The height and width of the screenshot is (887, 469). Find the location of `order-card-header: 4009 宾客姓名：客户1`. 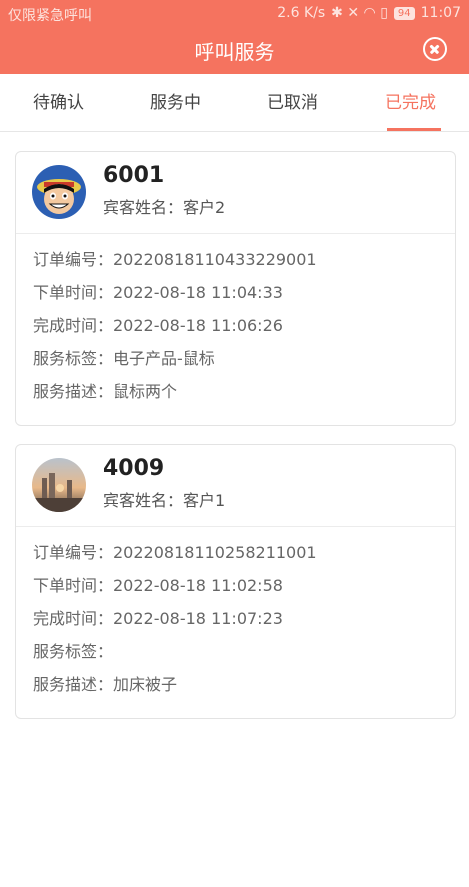

order-card-header: 4009 宾客姓名：客户1 is located at coordinates (235, 486).